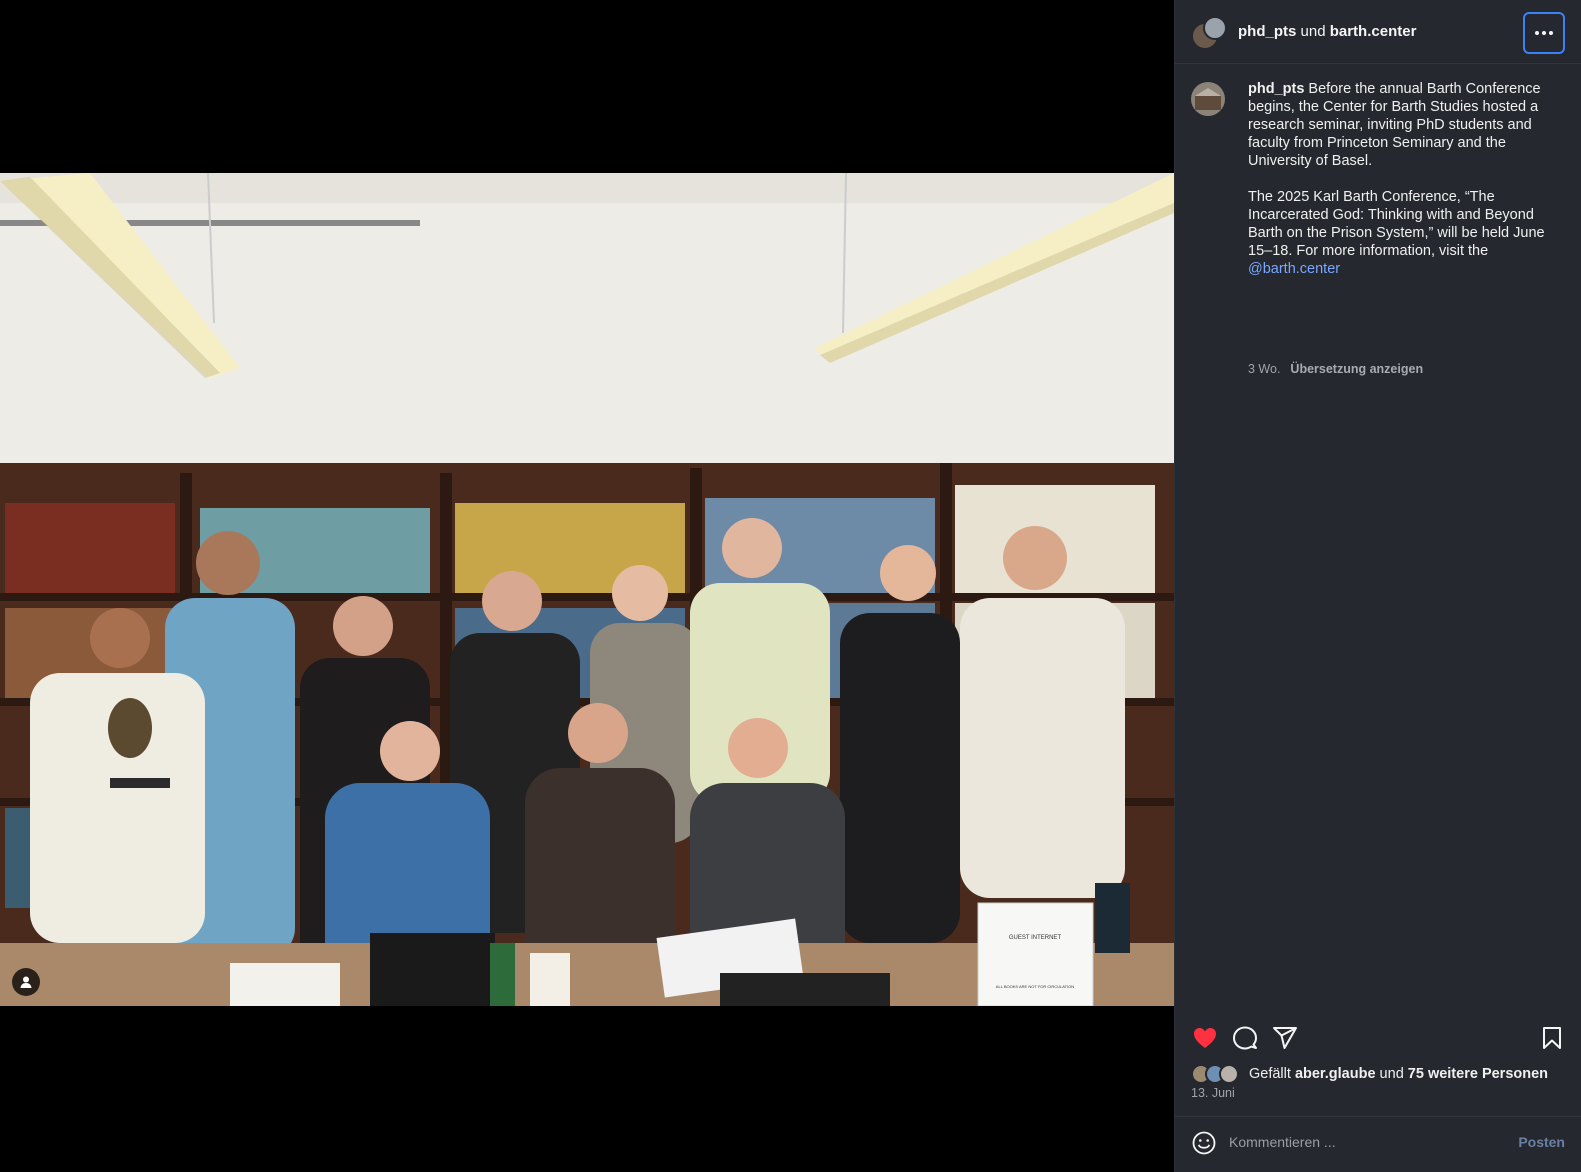  I want to click on caption-avatar, so click(1208, 99).